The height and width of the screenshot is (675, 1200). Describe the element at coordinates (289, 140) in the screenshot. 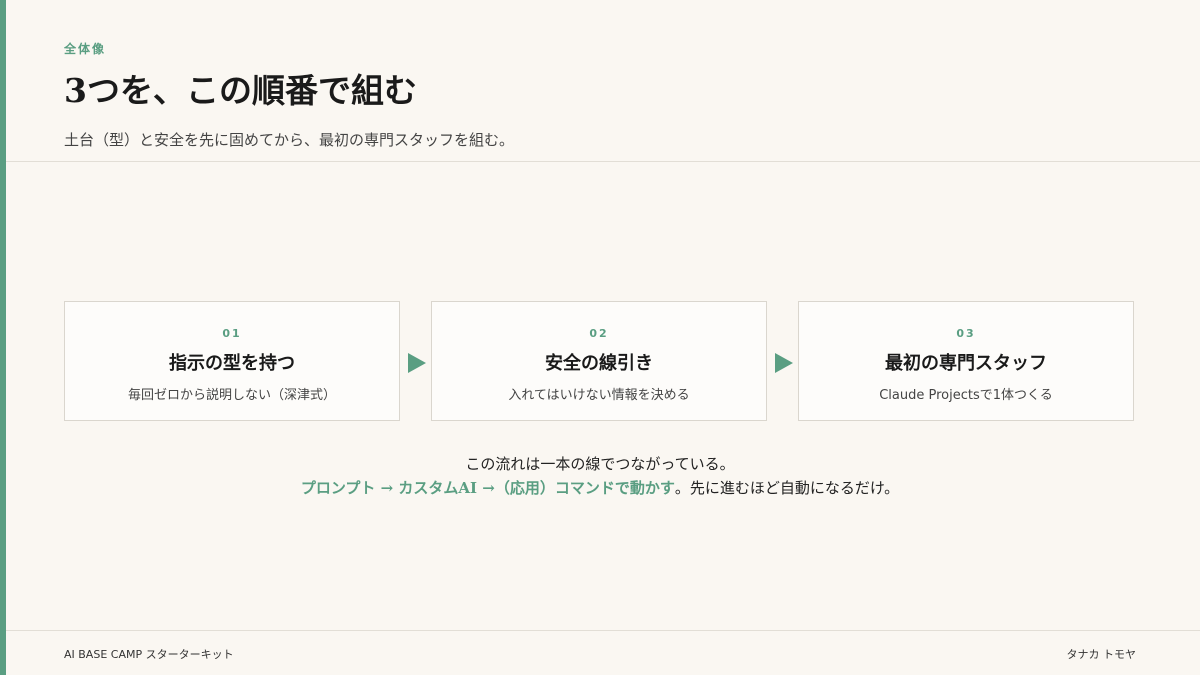

I see `slide-subtitle: 土台（型）と安全を先に固めてから、最初の専門スタッフを組む。` at that location.